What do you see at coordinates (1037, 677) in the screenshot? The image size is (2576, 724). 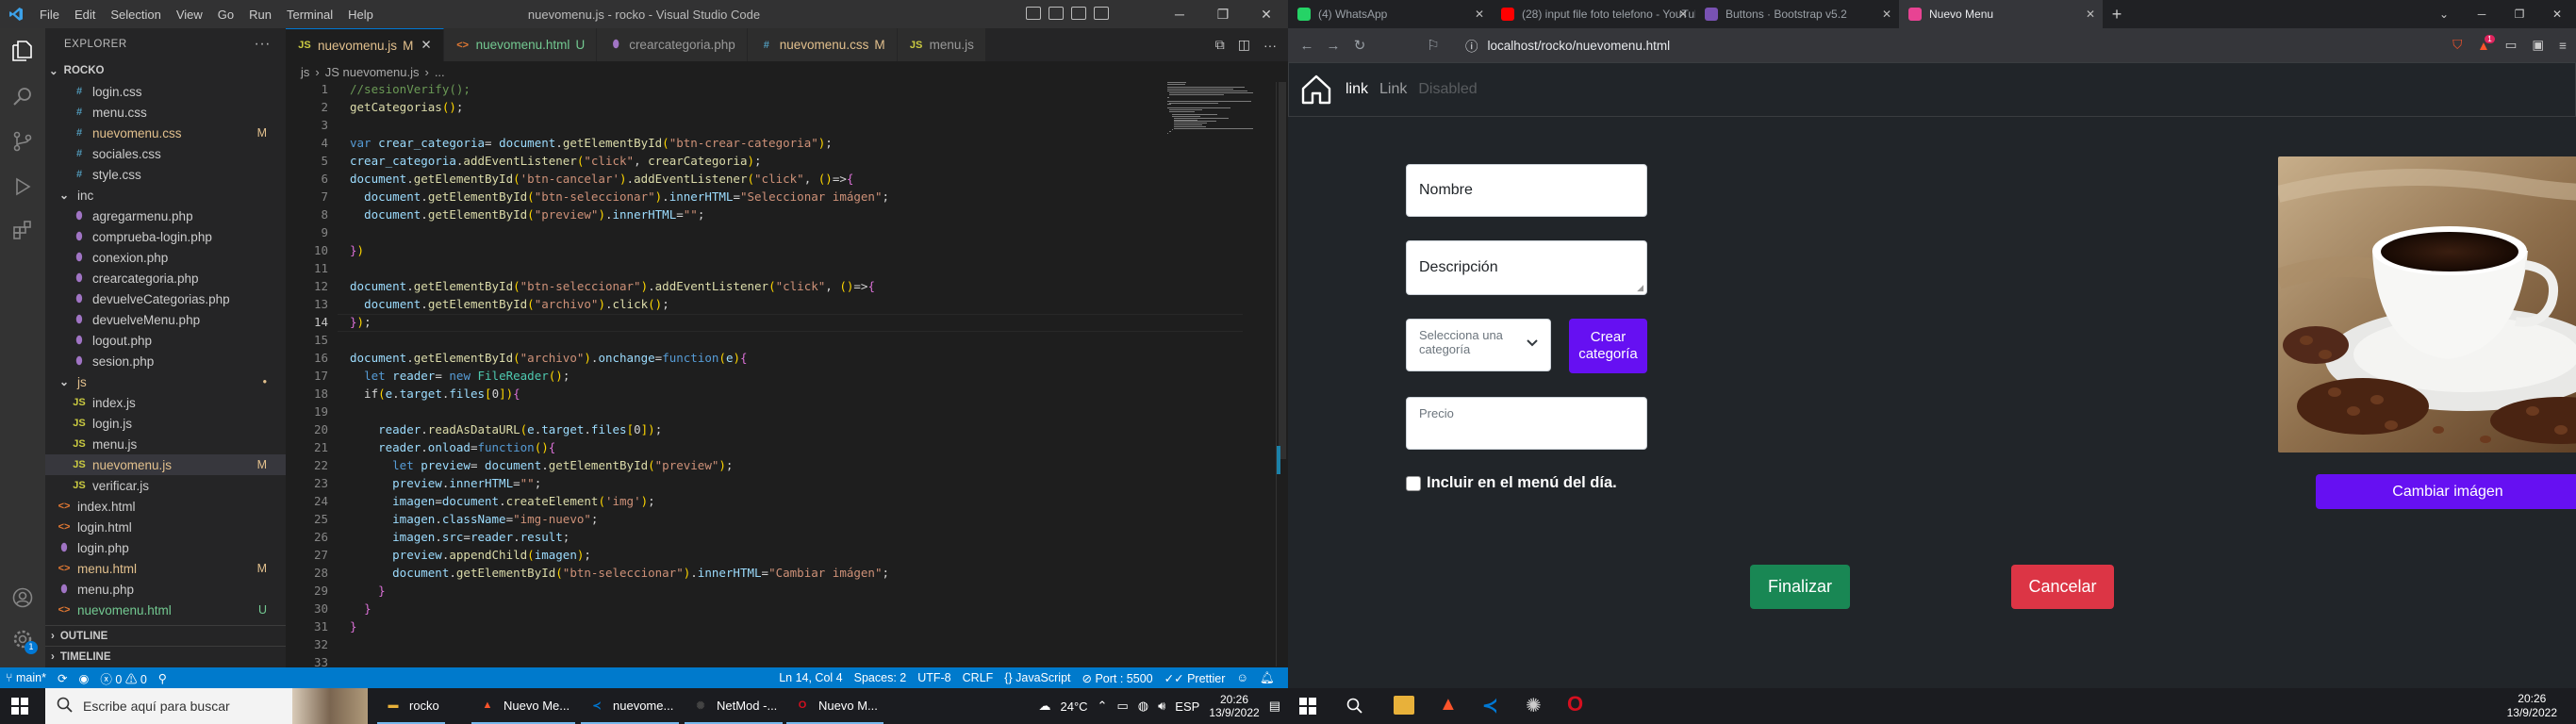 I see `language-mode: {} JavaScript` at bounding box center [1037, 677].